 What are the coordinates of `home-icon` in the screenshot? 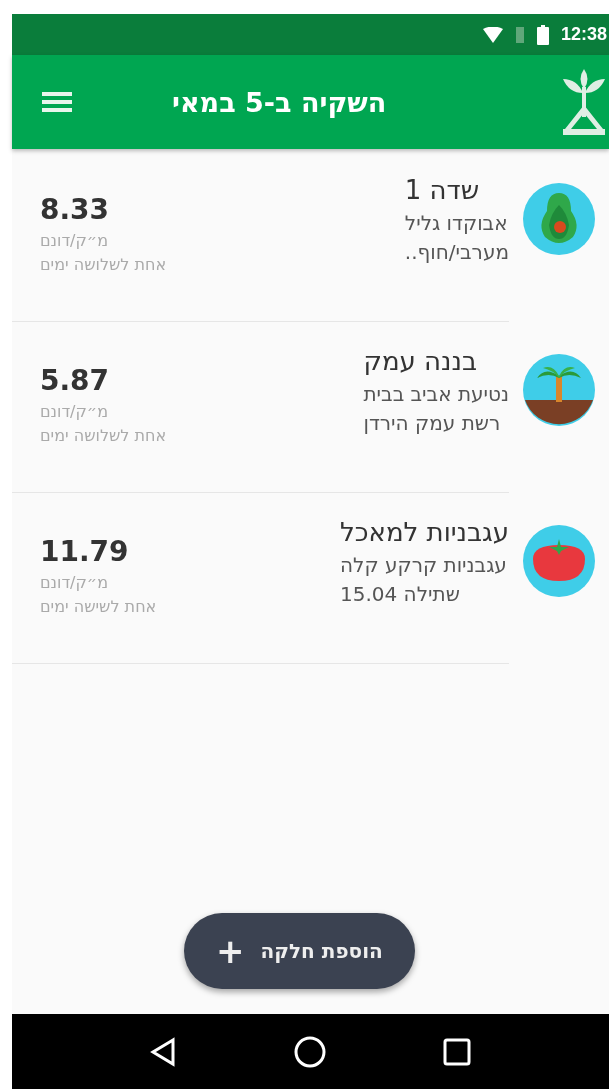 It's located at (310, 1051).